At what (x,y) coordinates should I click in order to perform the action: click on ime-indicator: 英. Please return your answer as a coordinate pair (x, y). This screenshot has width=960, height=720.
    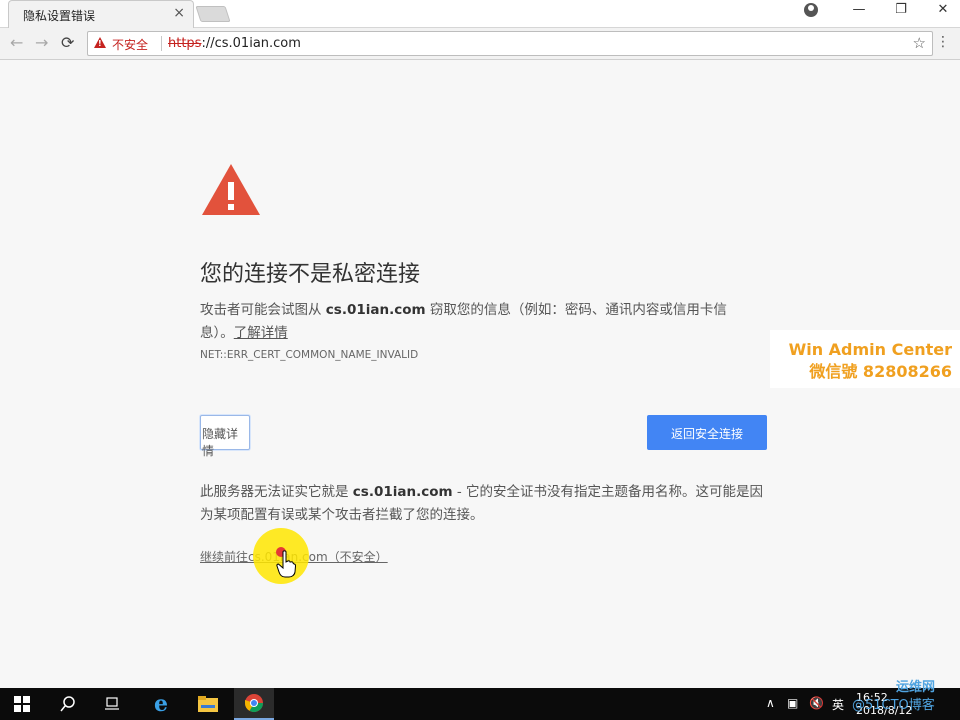
    Looking at the image, I should click on (838, 704).